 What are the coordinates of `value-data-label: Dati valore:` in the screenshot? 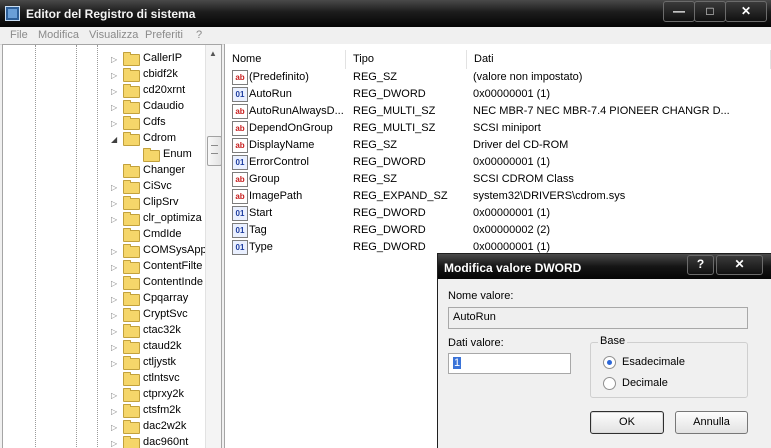 It's located at (476, 343).